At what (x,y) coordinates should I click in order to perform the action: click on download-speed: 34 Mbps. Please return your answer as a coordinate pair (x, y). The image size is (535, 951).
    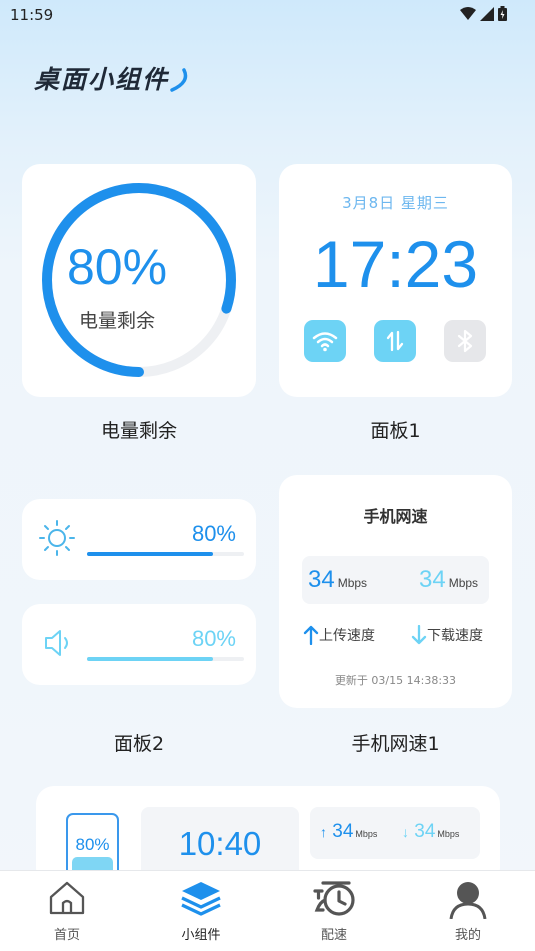
    Looking at the image, I should click on (448, 580).